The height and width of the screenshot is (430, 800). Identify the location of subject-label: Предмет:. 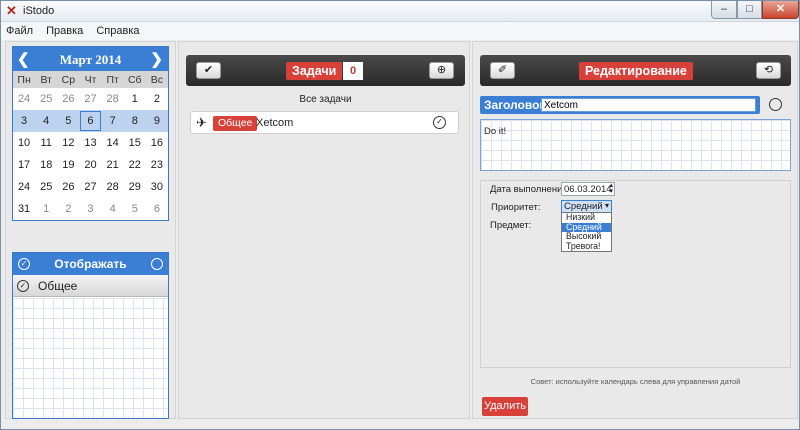
(511, 225).